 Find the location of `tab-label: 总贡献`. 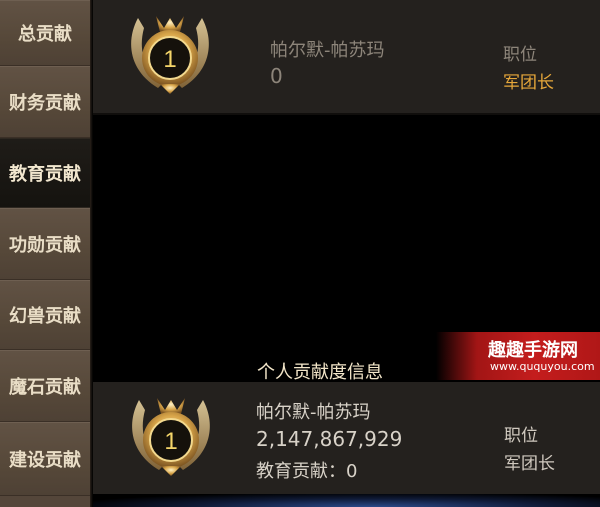

tab-label: 总贡献 is located at coordinates (45, 34).